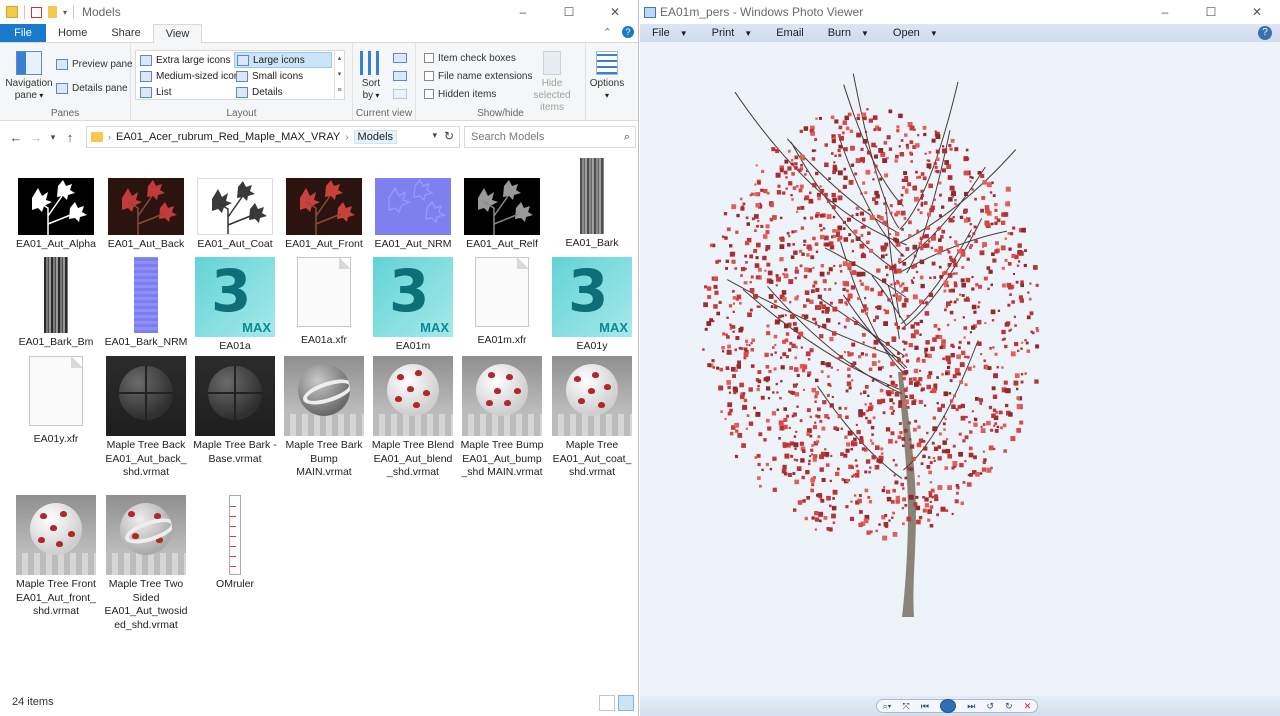  I want to click on tab-view: View, so click(177, 34).